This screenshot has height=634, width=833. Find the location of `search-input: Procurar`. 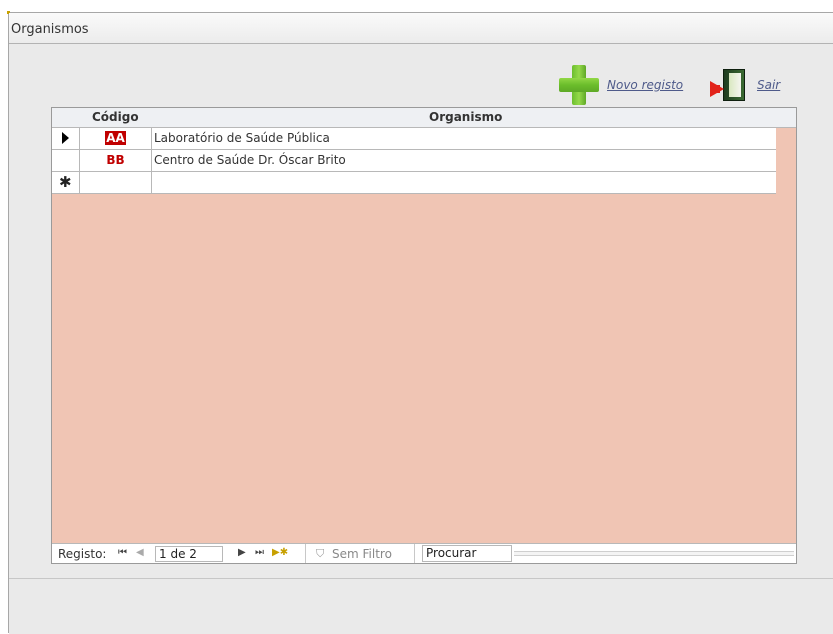

search-input: Procurar is located at coordinates (467, 553).